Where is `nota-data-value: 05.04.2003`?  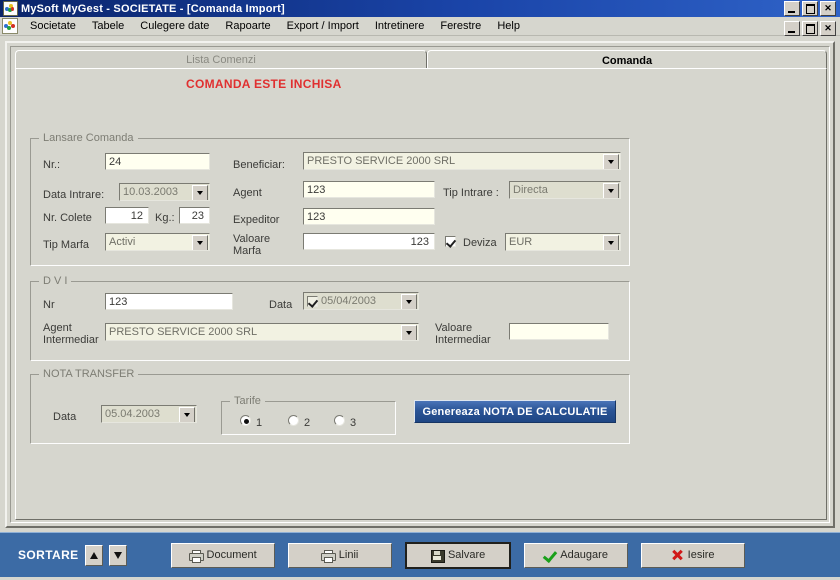 nota-data-value: 05.04.2003 is located at coordinates (133, 414).